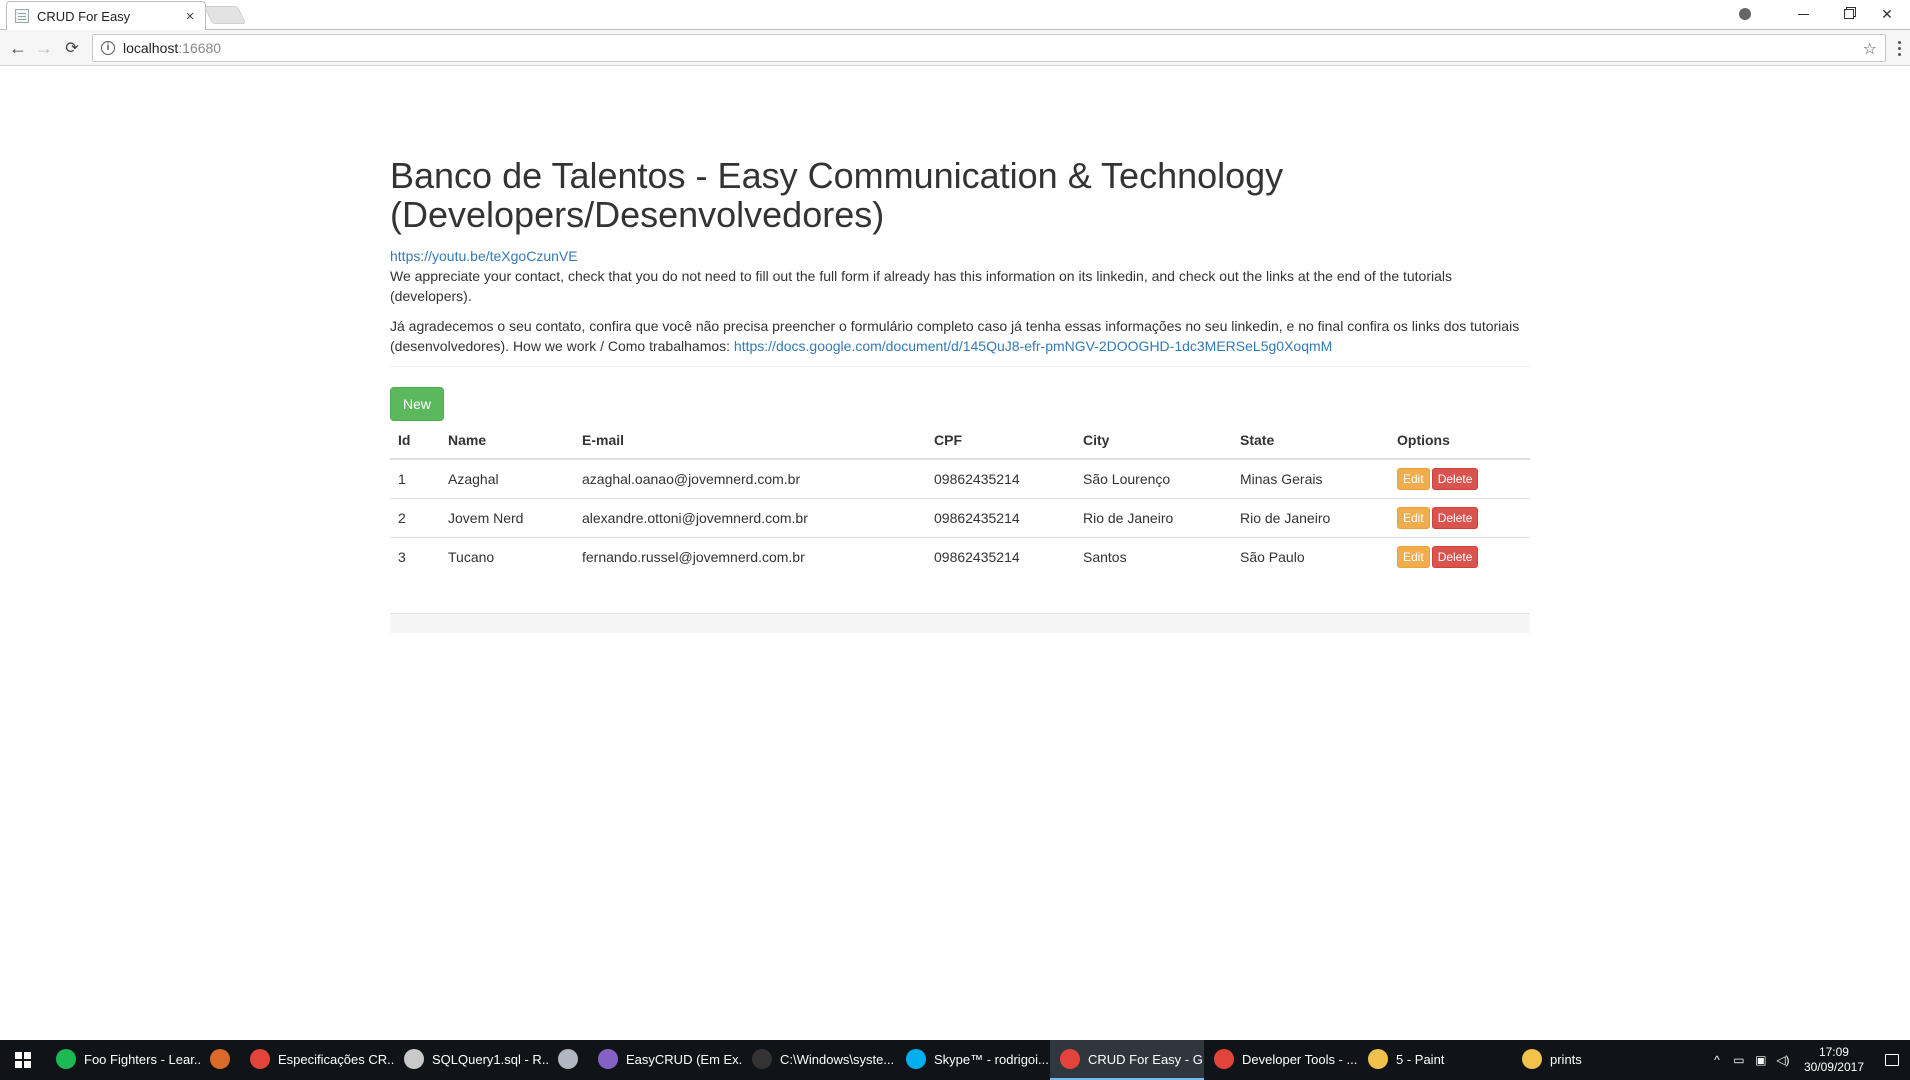 The image size is (1910, 1080). I want to click on taskbar-item: prints, so click(1589, 1060).